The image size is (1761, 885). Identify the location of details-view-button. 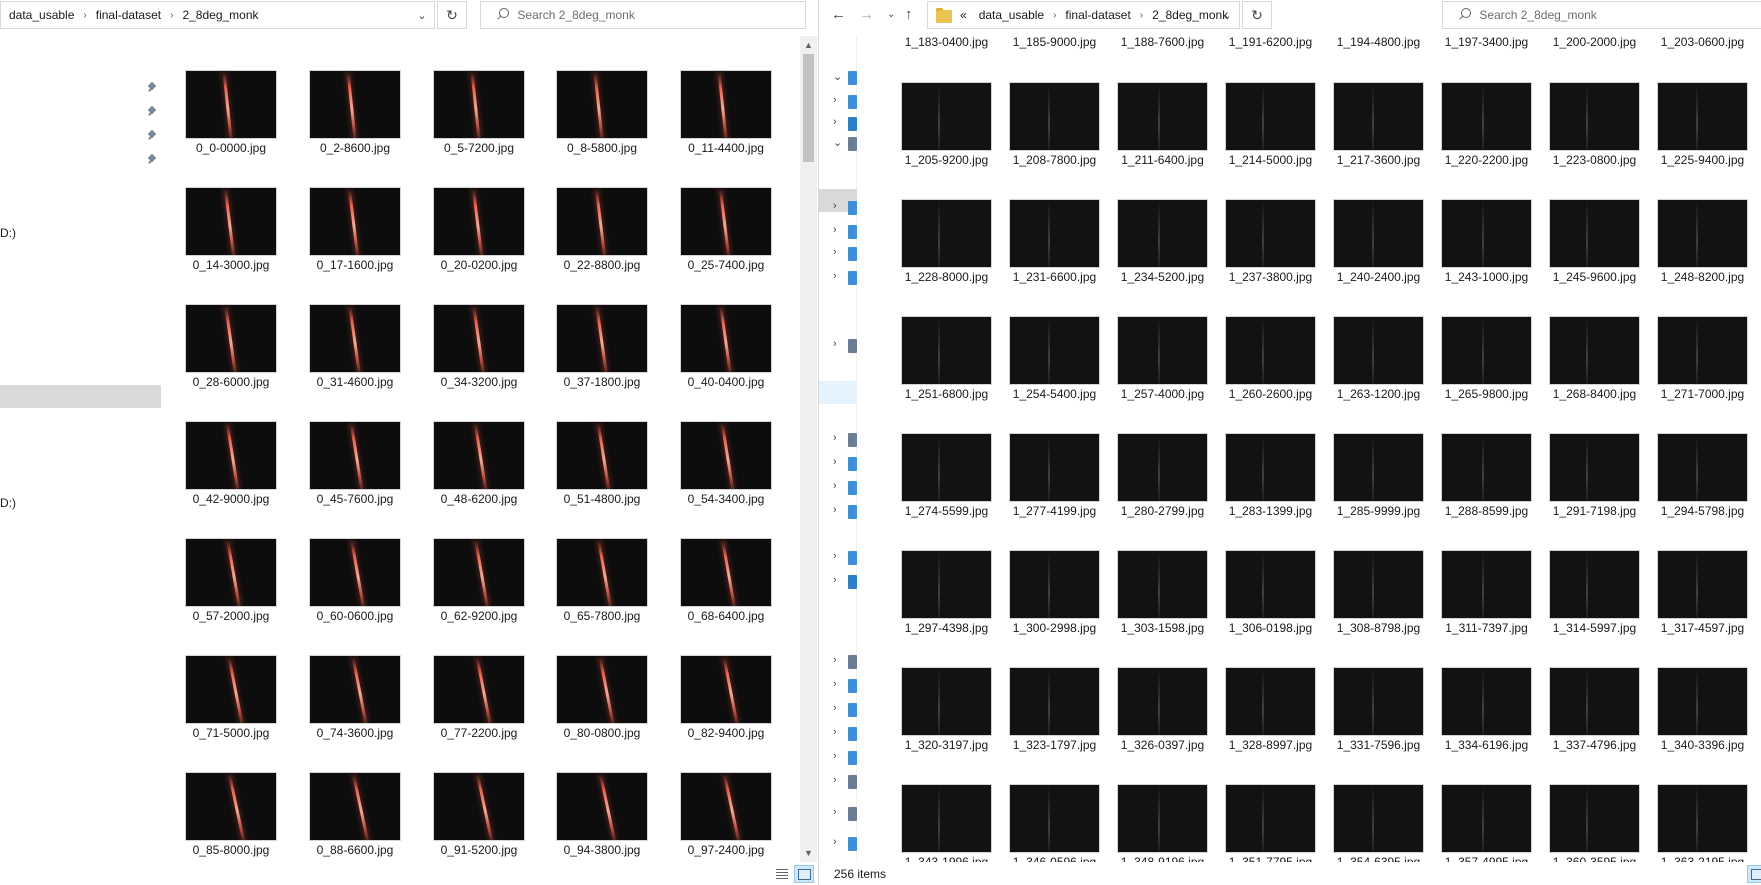
(782, 874).